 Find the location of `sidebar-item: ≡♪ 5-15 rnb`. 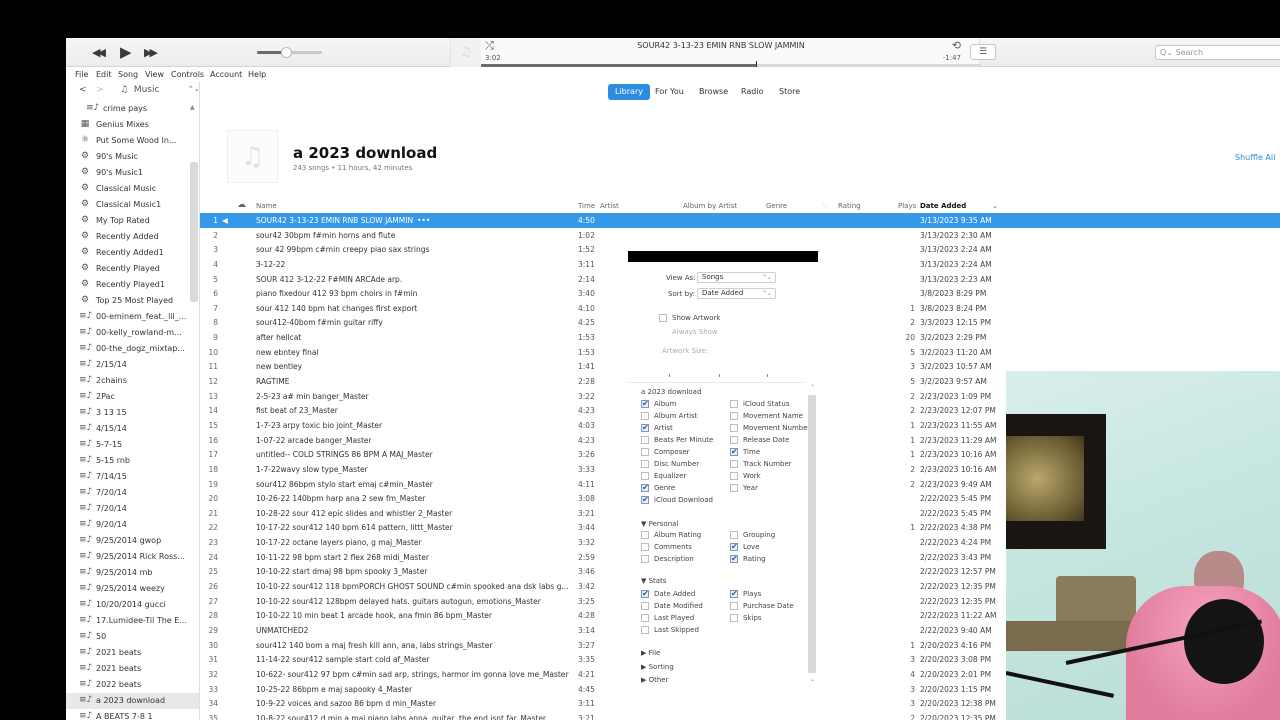

sidebar-item: ≡♪ 5-15 rnb is located at coordinates (132, 461).